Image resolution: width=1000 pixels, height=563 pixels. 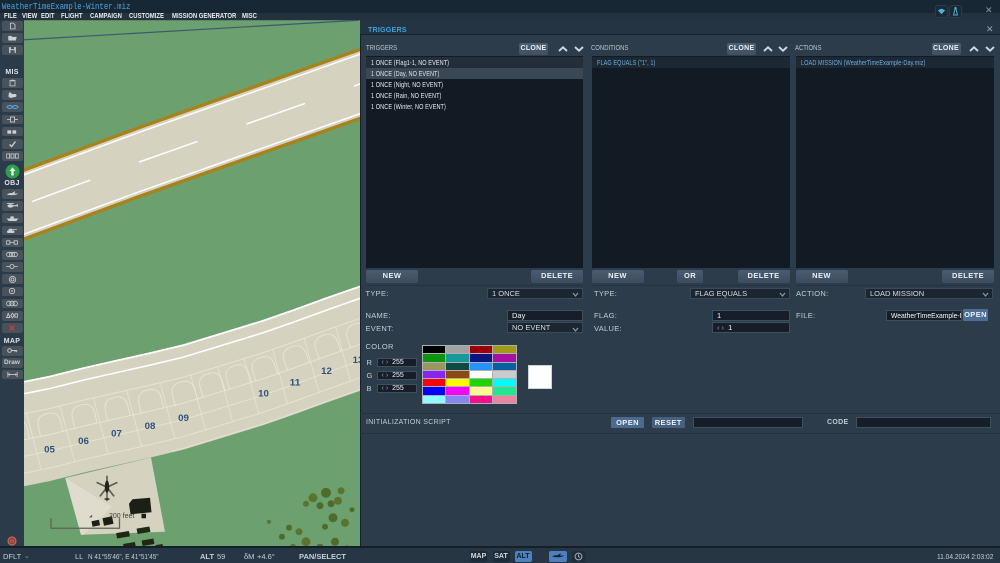 What do you see at coordinates (356, 360) in the screenshot?
I see `svg-text: 13` at bounding box center [356, 360].